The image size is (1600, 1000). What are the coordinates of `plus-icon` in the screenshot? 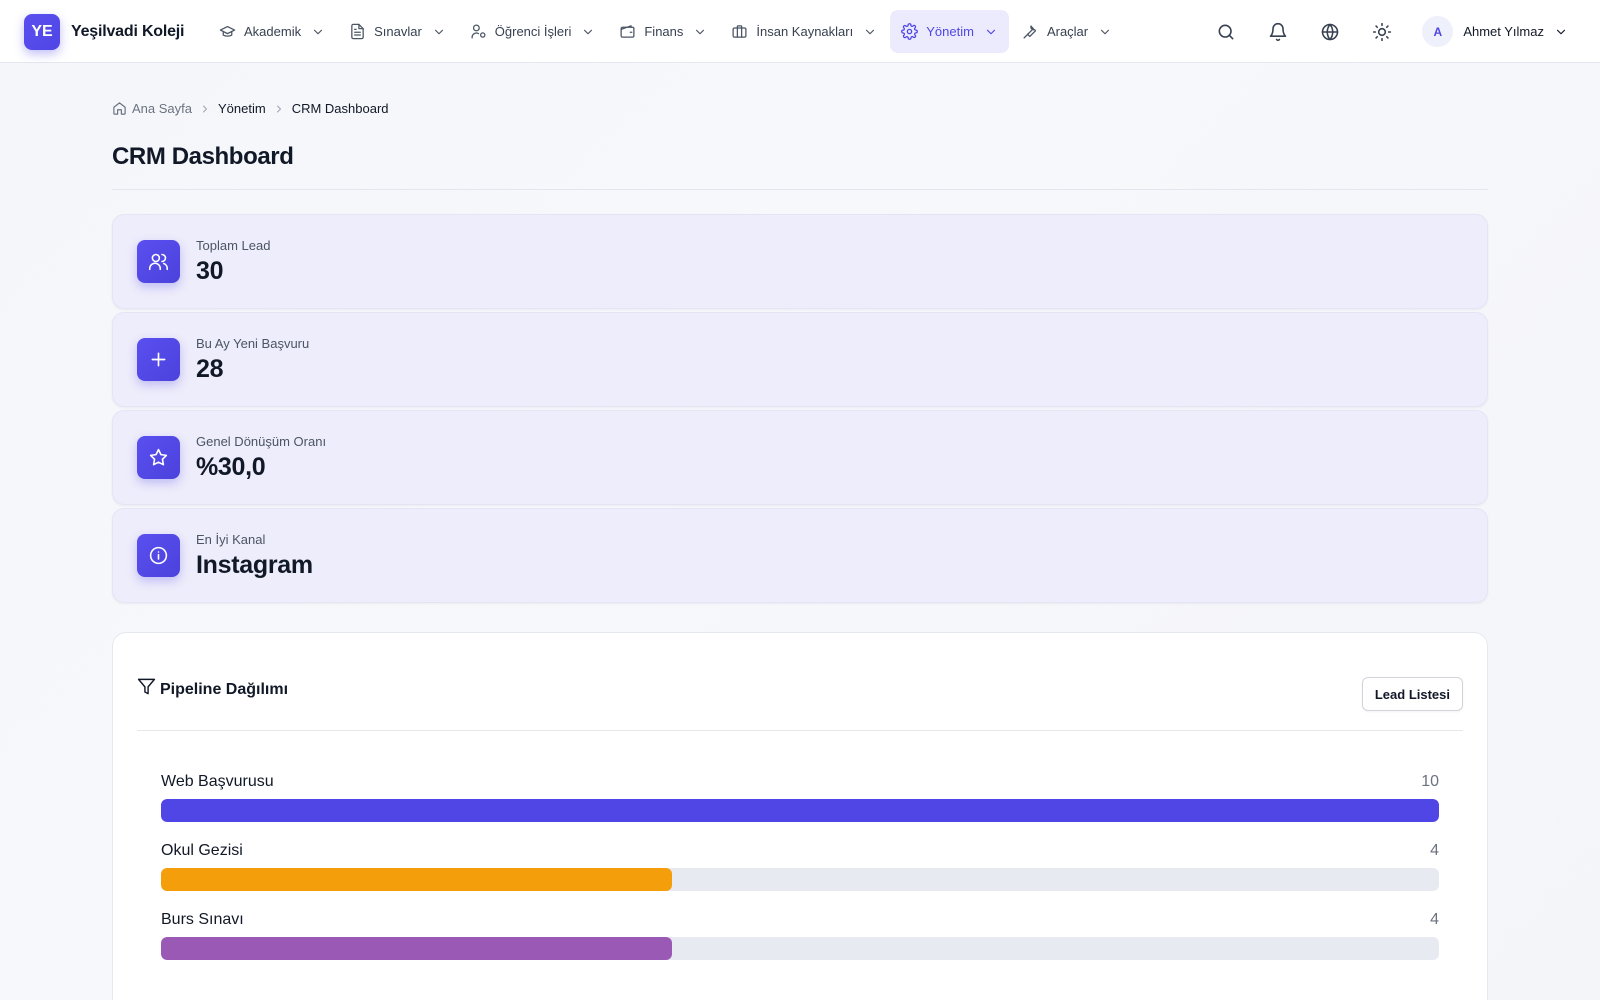 It's located at (158, 359).